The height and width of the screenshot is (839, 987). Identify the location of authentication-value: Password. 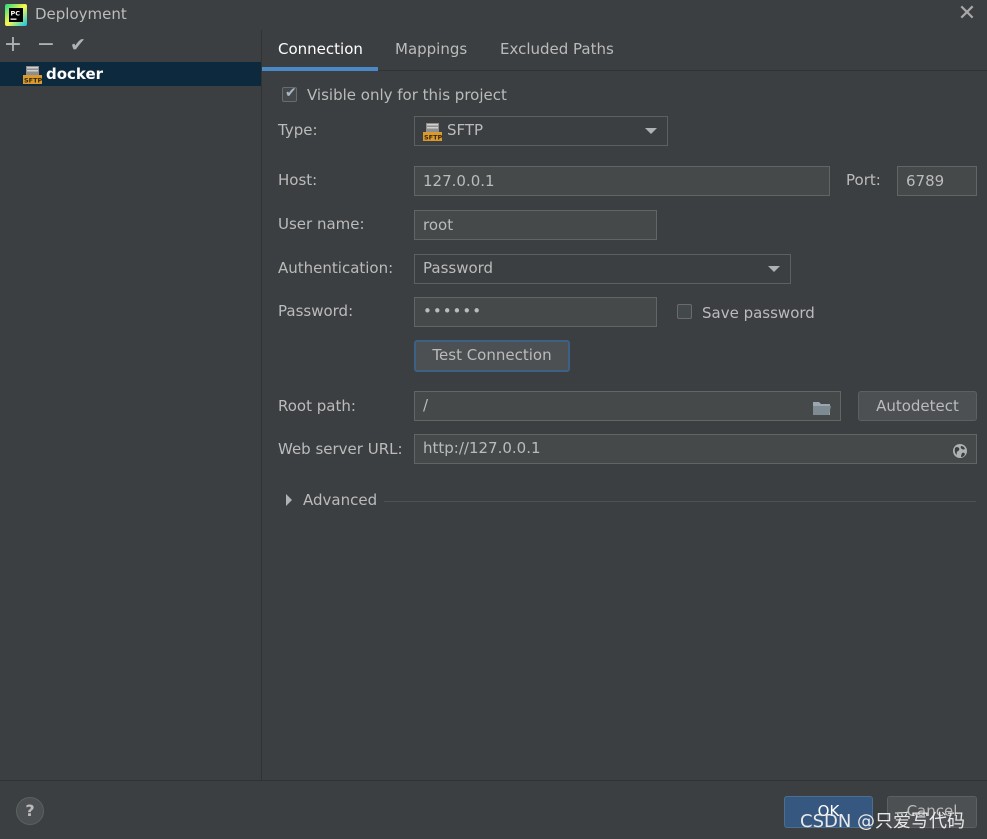
(458, 268).